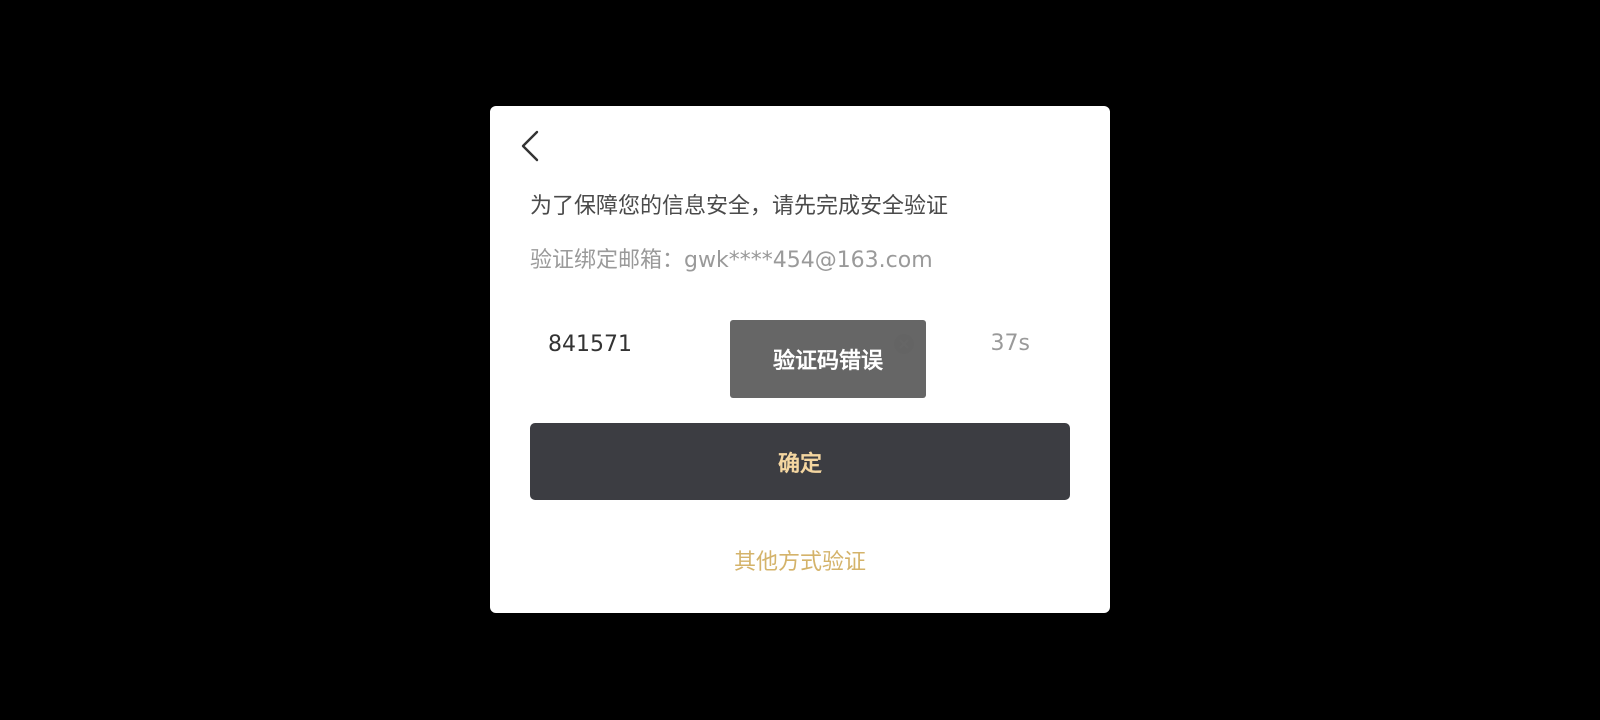 This screenshot has height=720, width=1600. Describe the element at coordinates (739, 206) in the screenshot. I see `dialog-title: 为了保障您的信息安全，请先完成安全验证` at that location.